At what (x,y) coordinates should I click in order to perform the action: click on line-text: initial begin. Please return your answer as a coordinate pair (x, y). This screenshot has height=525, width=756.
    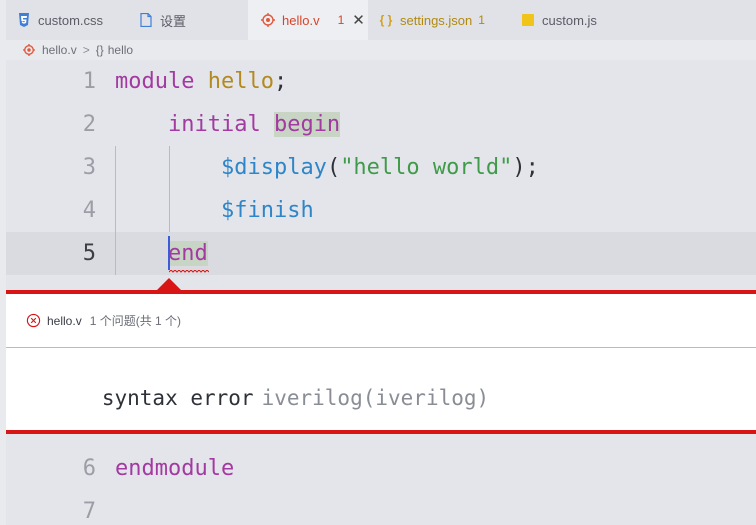
    Looking at the image, I should click on (228, 124).